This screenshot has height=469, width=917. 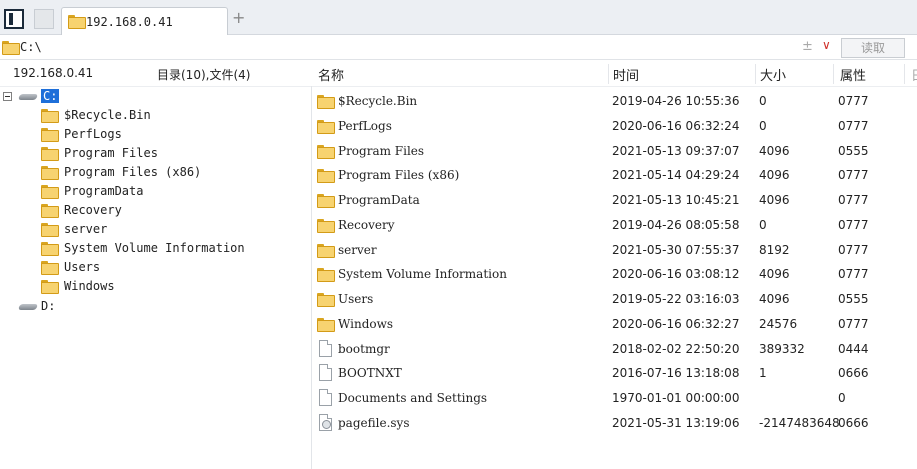 What do you see at coordinates (614, 299) in the screenshot?
I see `file-row: Users 2019-05-22 03:16:03 4096 0555` at bounding box center [614, 299].